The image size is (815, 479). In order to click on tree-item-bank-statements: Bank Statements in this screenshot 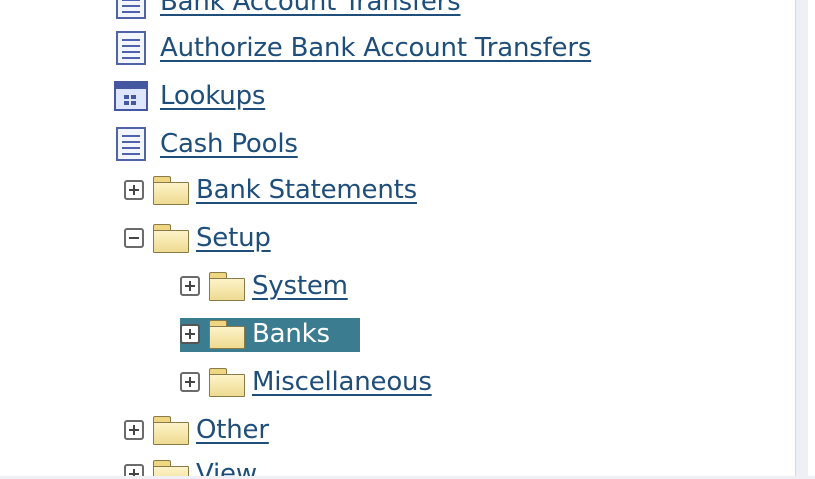, I will do `click(270, 190)`.